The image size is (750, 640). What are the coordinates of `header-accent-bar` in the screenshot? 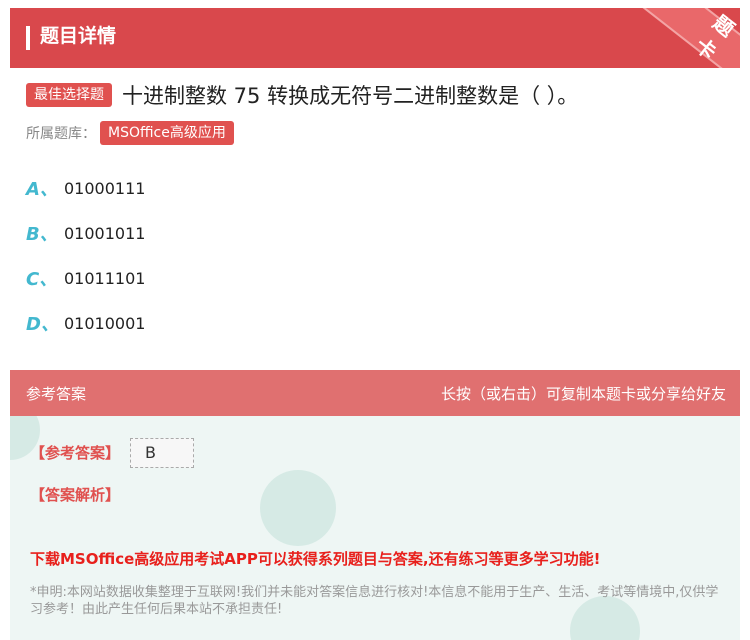 It's located at (28, 38).